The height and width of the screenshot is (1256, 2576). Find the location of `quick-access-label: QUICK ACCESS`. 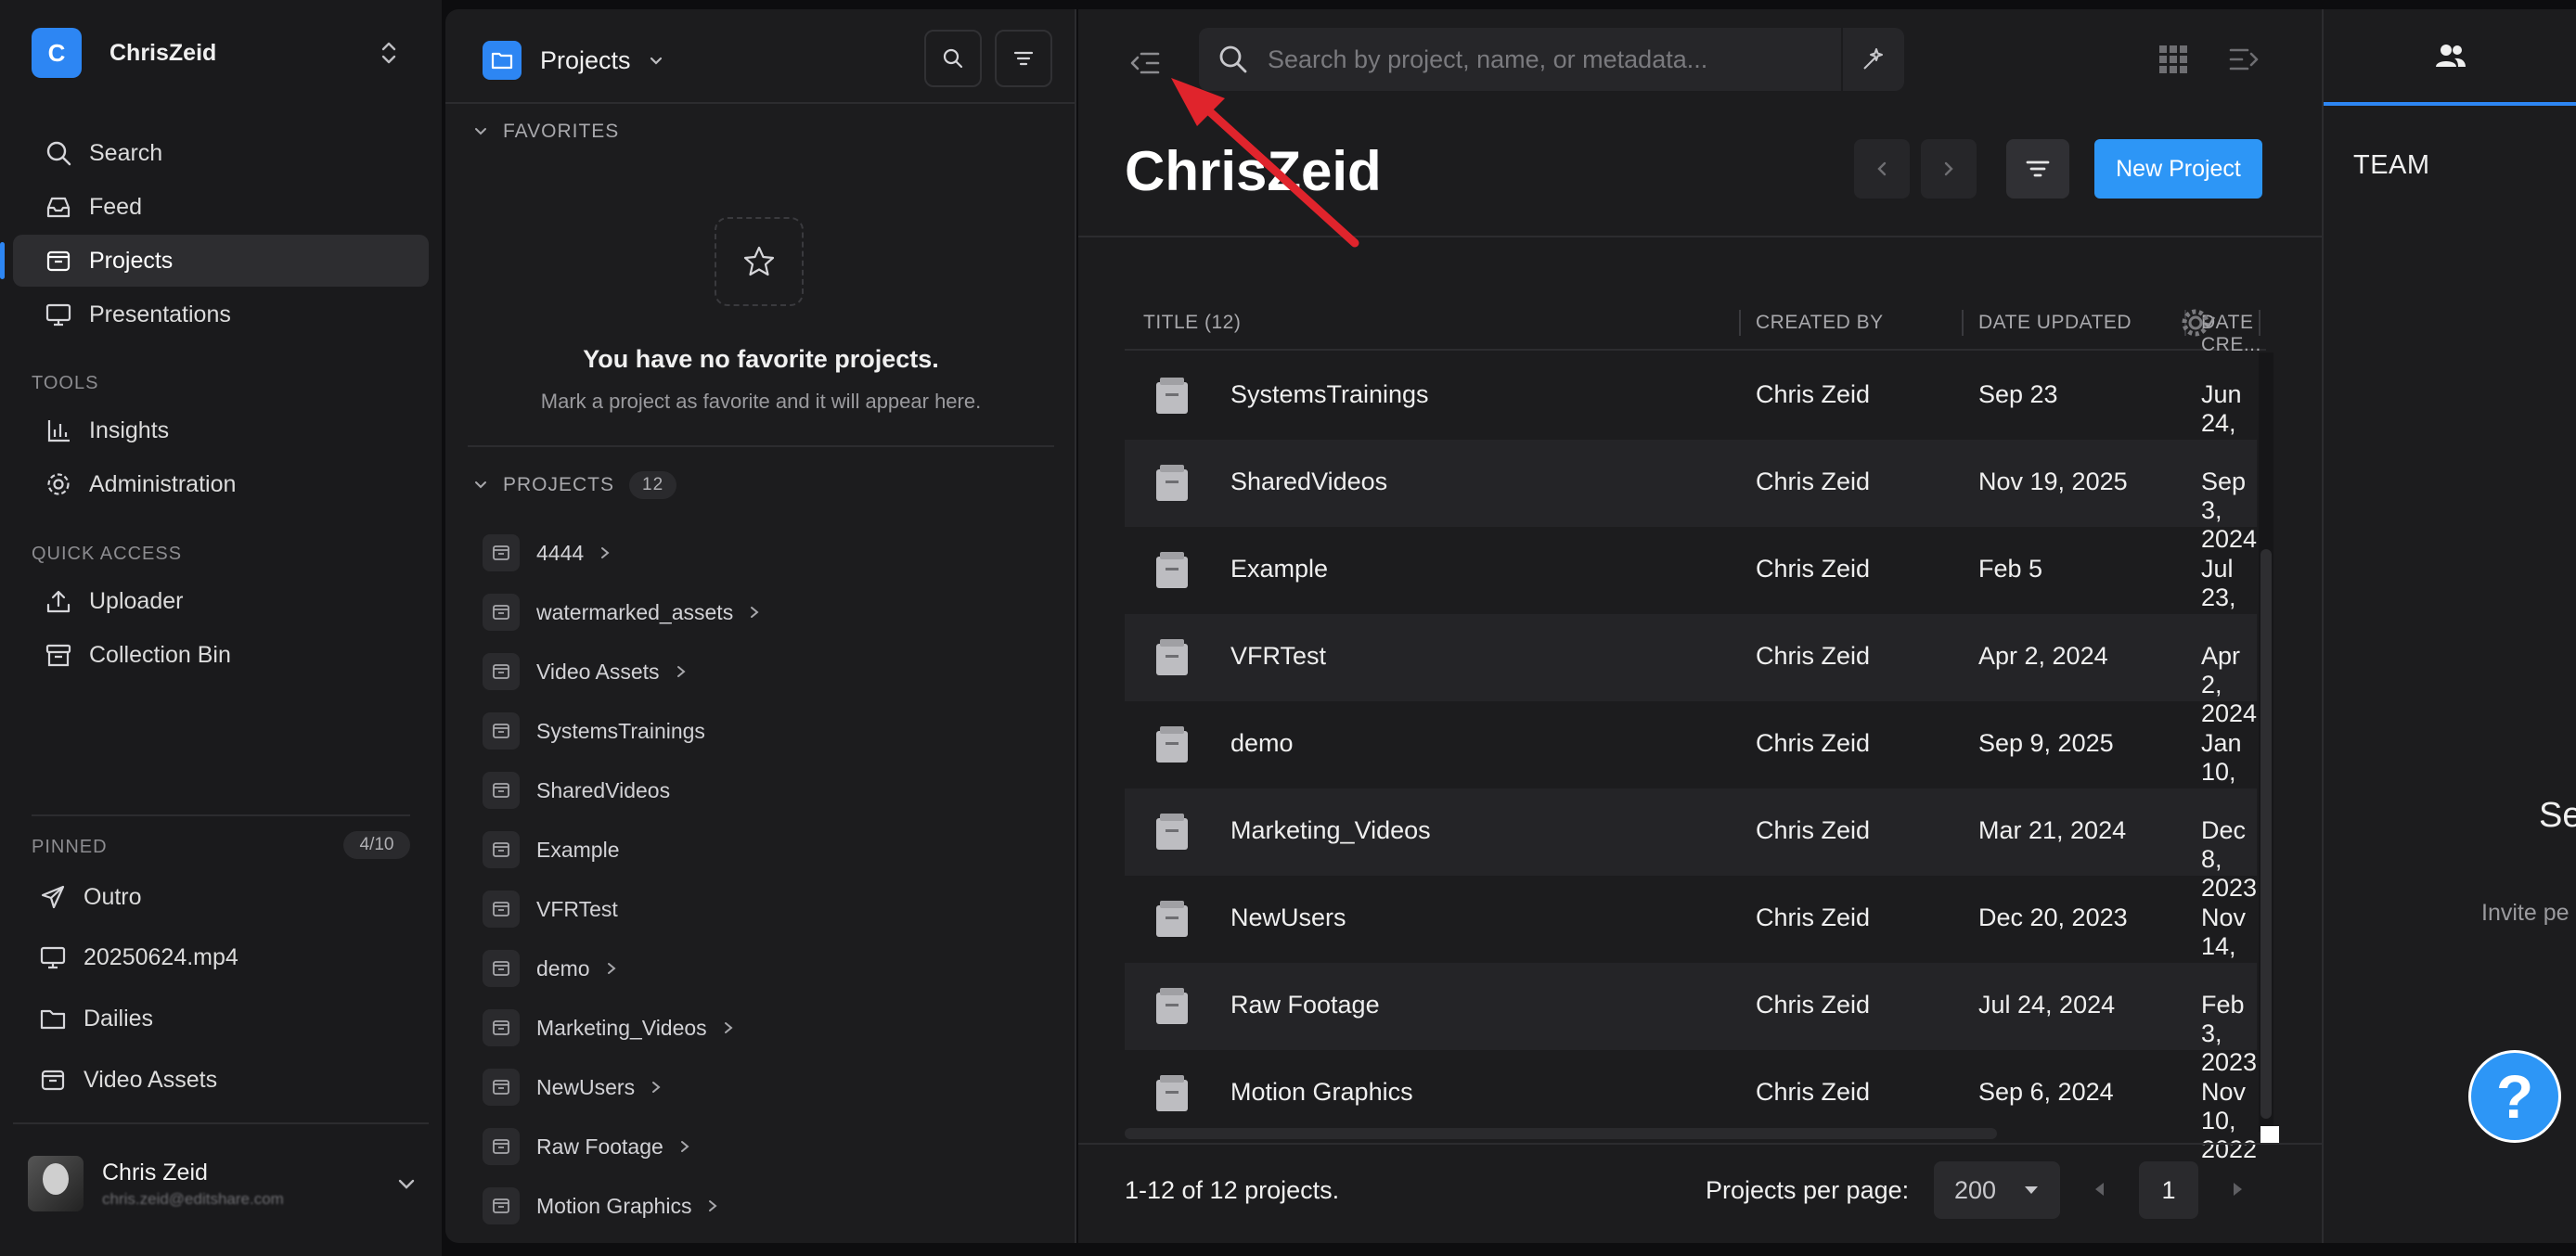

quick-access-label: QUICK ACCESS is located at coordinates (107, 554).